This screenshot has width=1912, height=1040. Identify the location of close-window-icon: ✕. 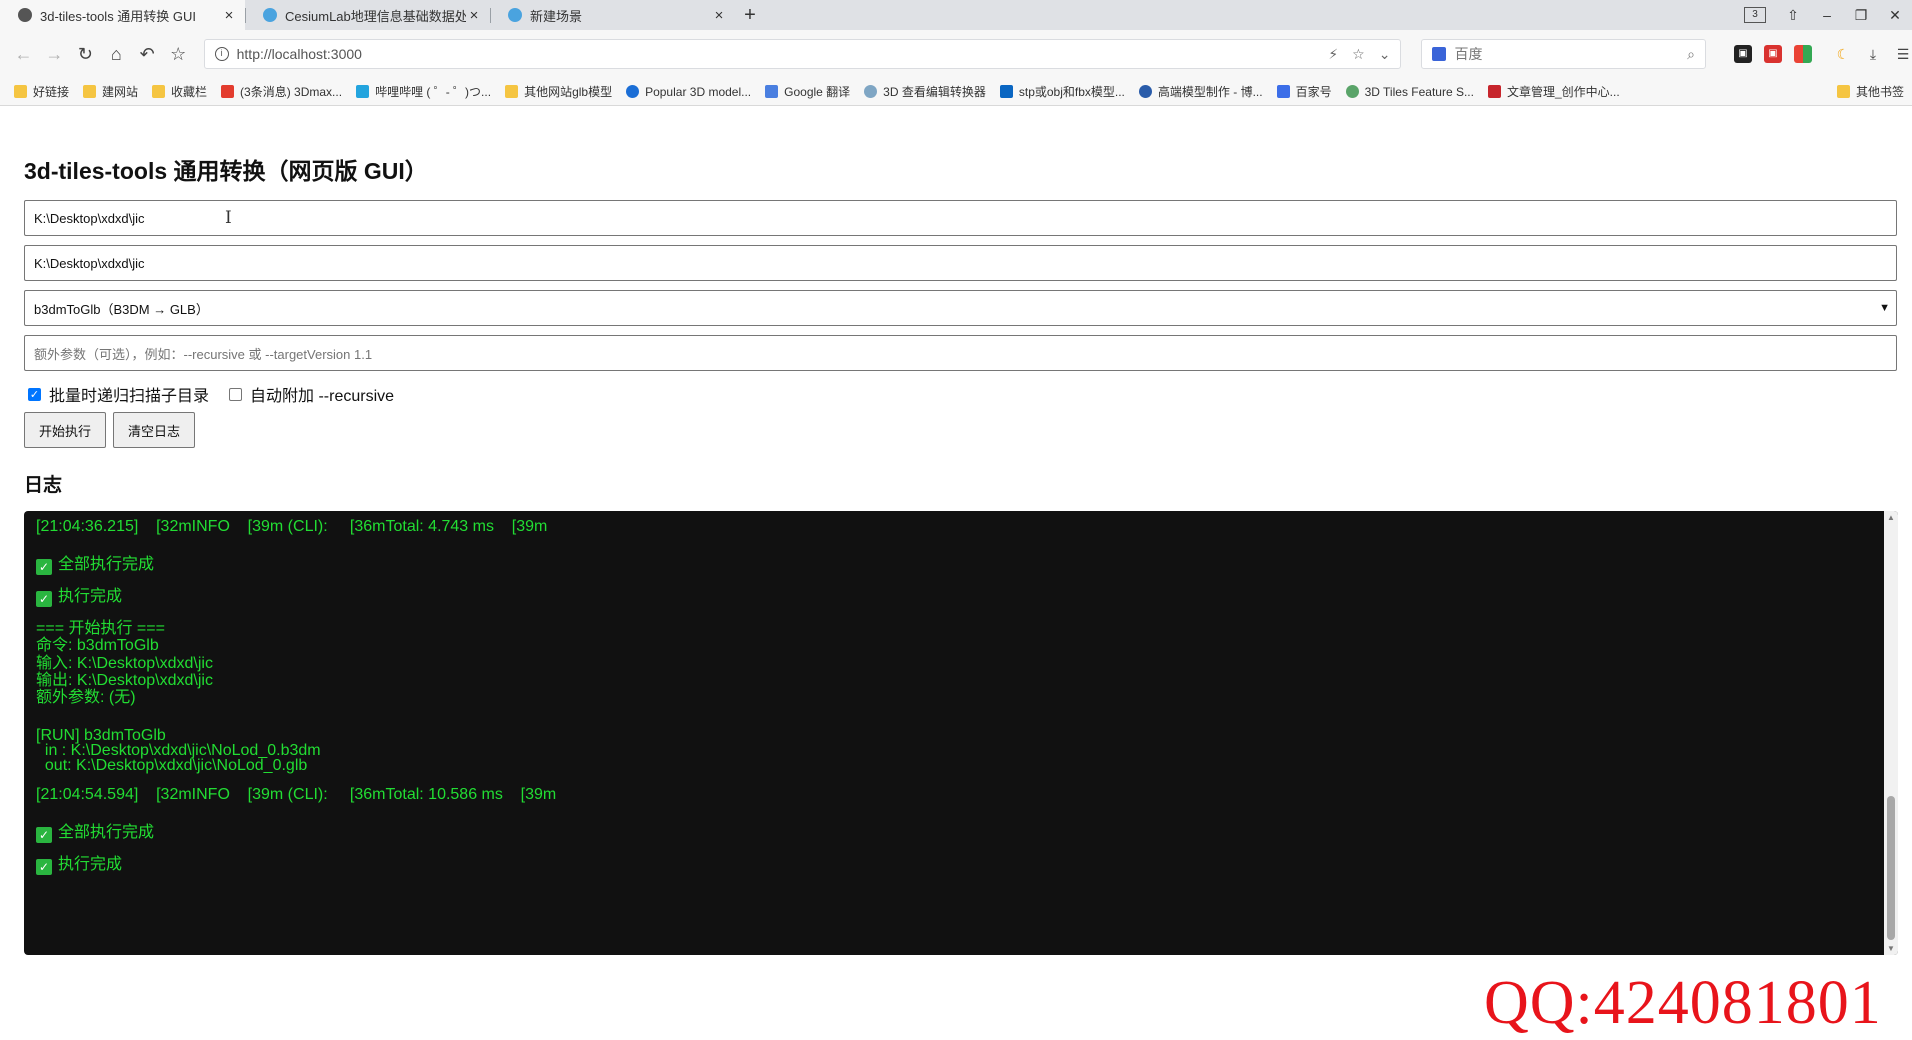
(1895, 15).